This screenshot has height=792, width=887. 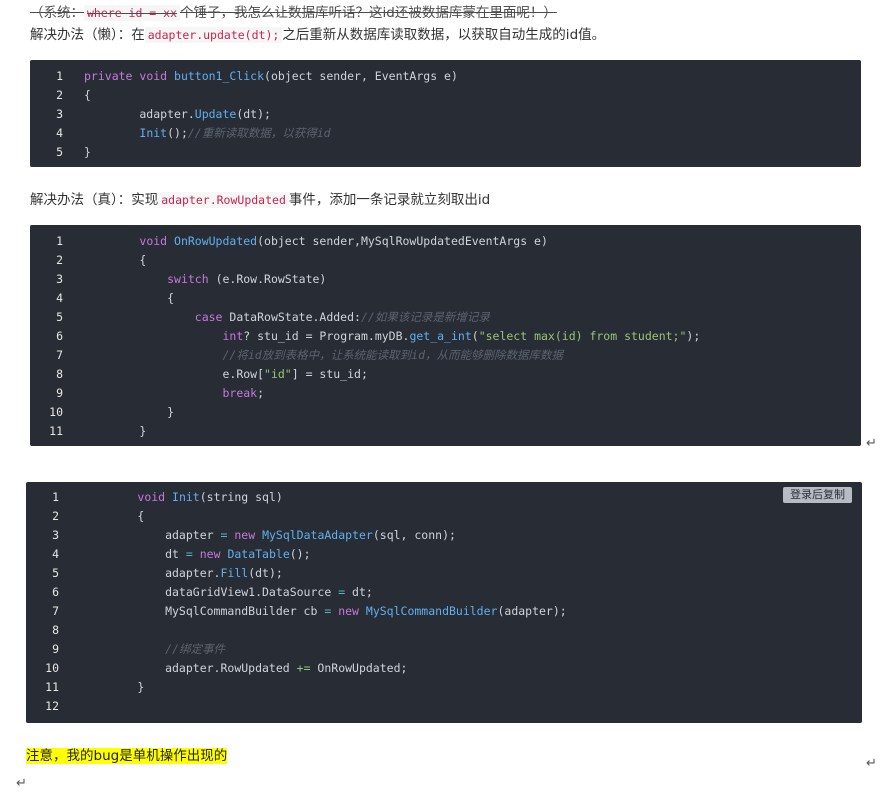 What do you see at coordinates (445, 279) in the screenshot?
I see `code-line: 3 switch (e.Row.RowState)` at bounding box center [445, 279].